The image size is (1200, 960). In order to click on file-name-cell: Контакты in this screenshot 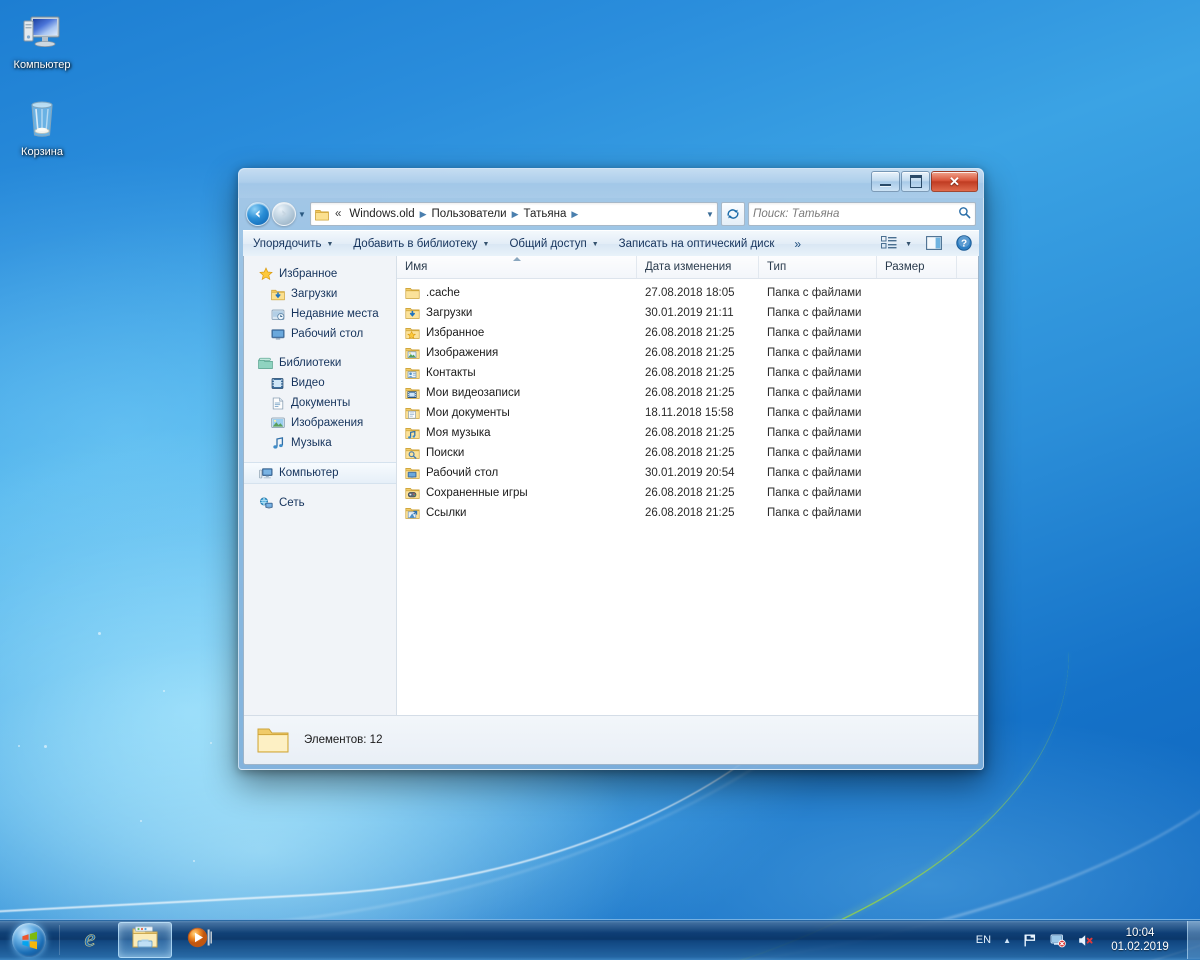, I will do `click(517, 373)`.